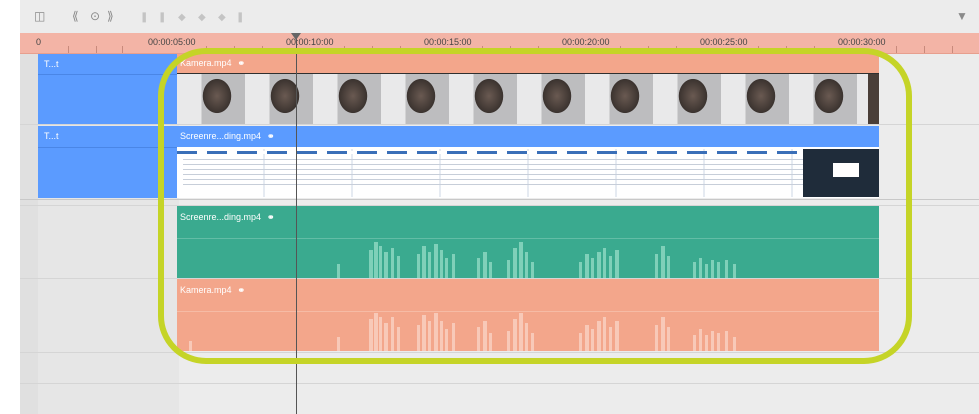 The height and width of the screenshot is (414, 979). Describe the element at coordinates (462, 332) in the screenshot. I see `camera-audio-waveform` at that location.